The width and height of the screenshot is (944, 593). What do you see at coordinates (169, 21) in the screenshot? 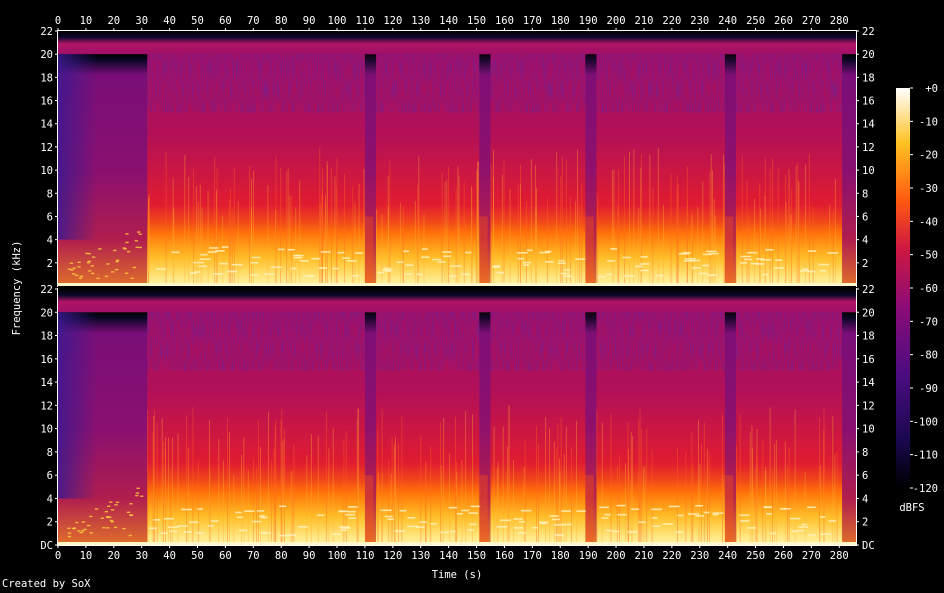
I see `x-tick-label-top: 40` at bounding box center [169, 21].